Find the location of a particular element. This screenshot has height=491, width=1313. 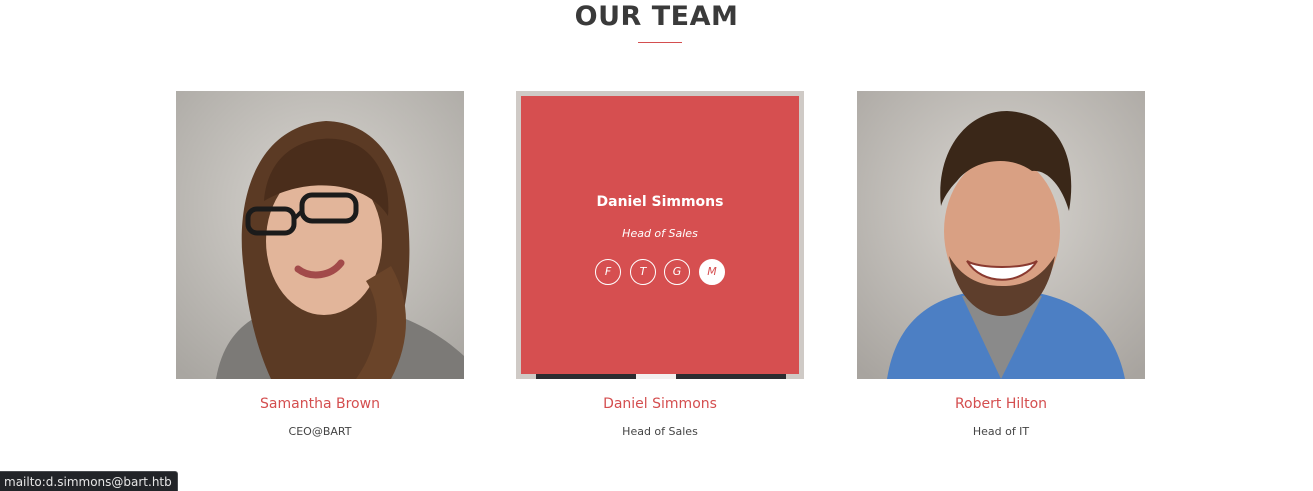

member-role: CEO@BART is located at coordinates (320, 431).